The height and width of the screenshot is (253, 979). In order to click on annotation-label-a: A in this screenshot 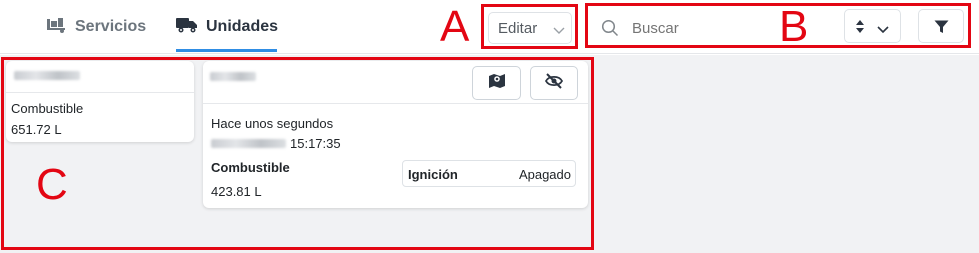, I will do `click(455, 26)`.